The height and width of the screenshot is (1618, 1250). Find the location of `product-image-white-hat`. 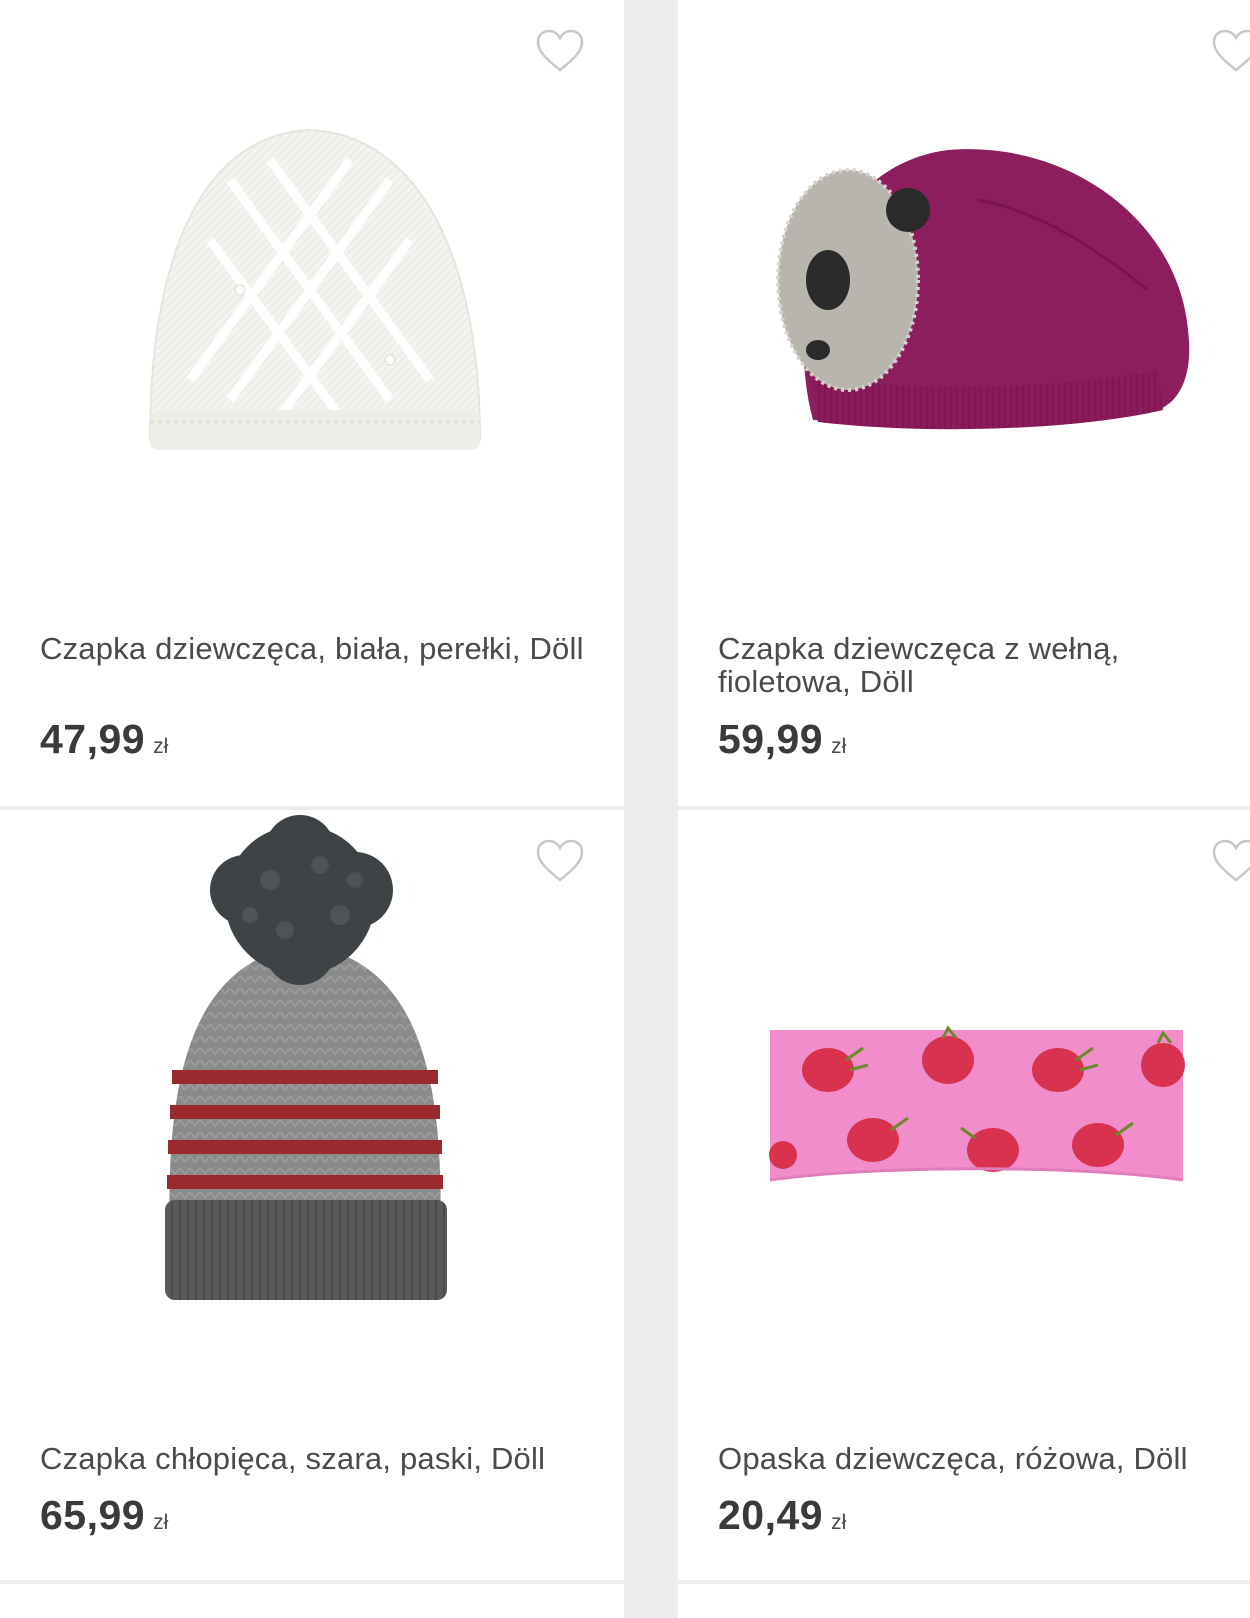

product-image-white-hat is located at coordinates (312, 300).